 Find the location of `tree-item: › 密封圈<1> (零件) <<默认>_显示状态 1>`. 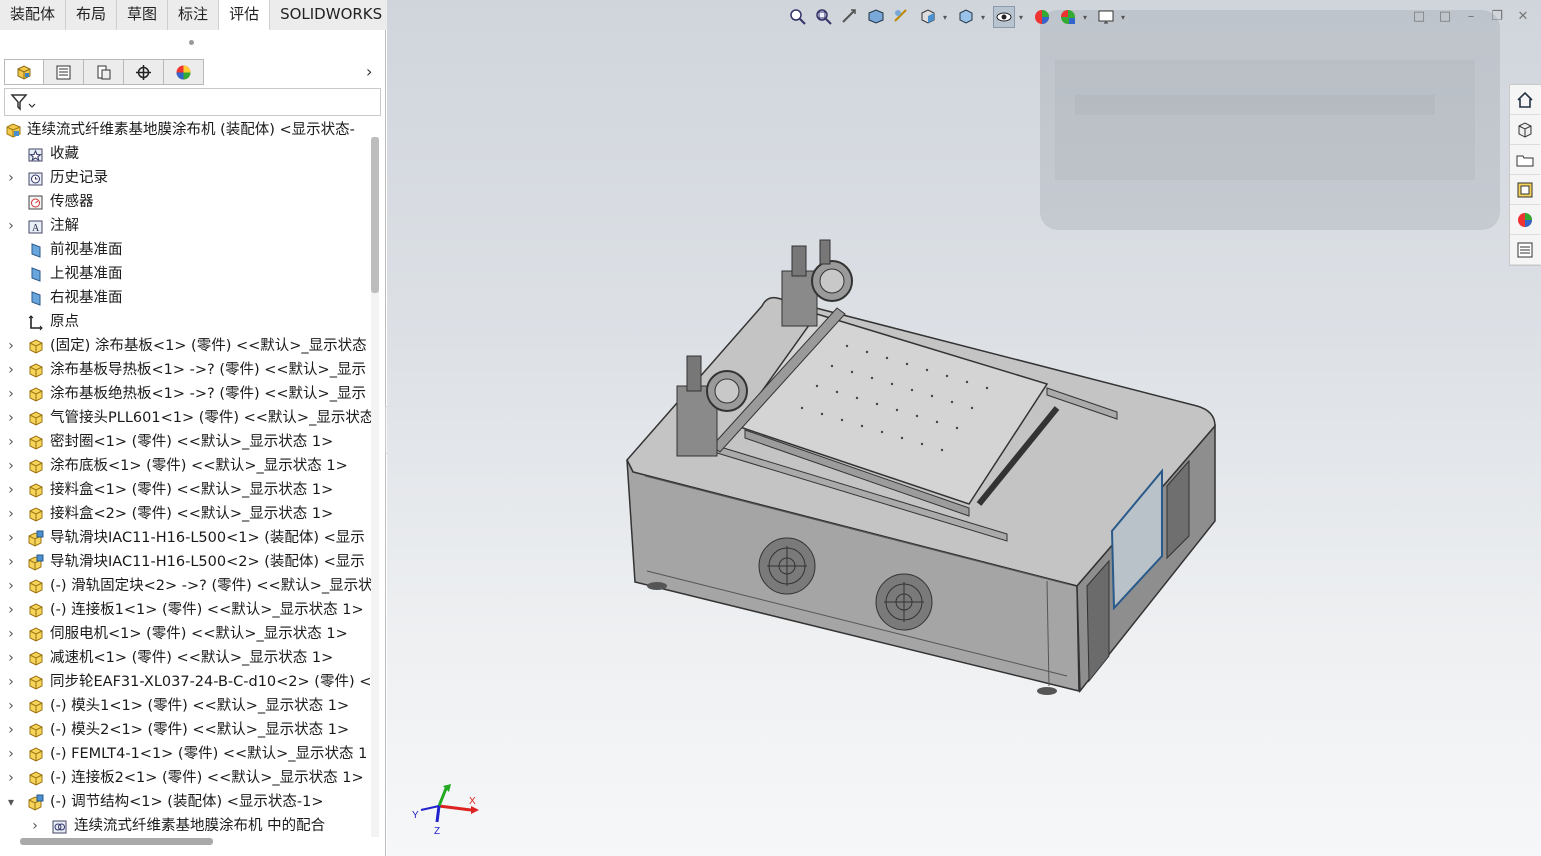

tree-item: › 密封圈<1> (零件) <<默认>_显示状态 1> is located at coordinates (185, 442).